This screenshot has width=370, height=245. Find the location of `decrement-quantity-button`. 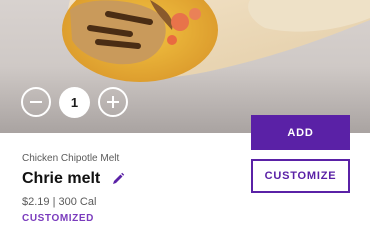

decrement-quantity-button is located at coordinates (36, 102).